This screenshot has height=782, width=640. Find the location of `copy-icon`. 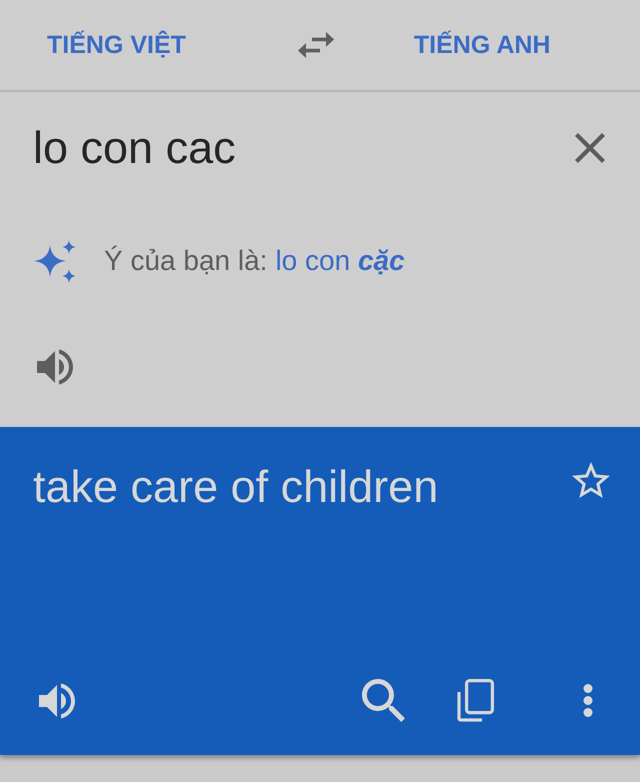

copy-icon is located at coordinates (475, 700).